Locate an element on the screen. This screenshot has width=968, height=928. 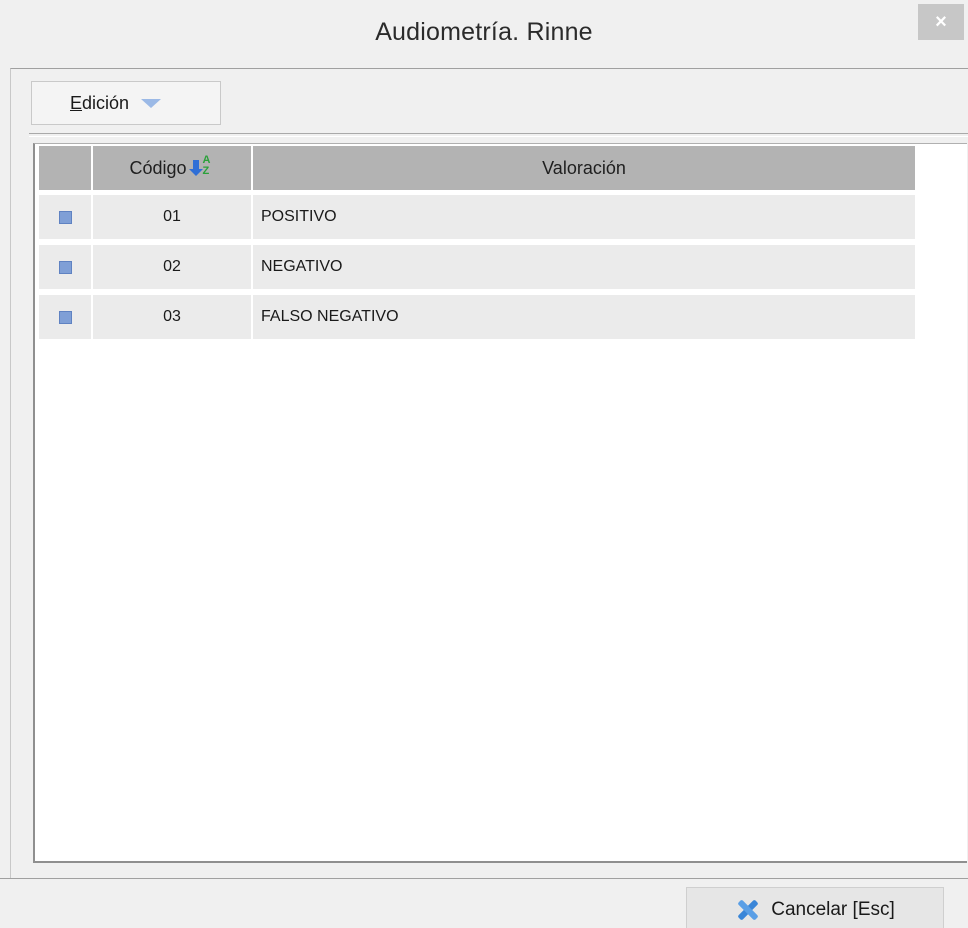
grid-header-row: Código AZ Valoración is located at coordinates (477, 168).